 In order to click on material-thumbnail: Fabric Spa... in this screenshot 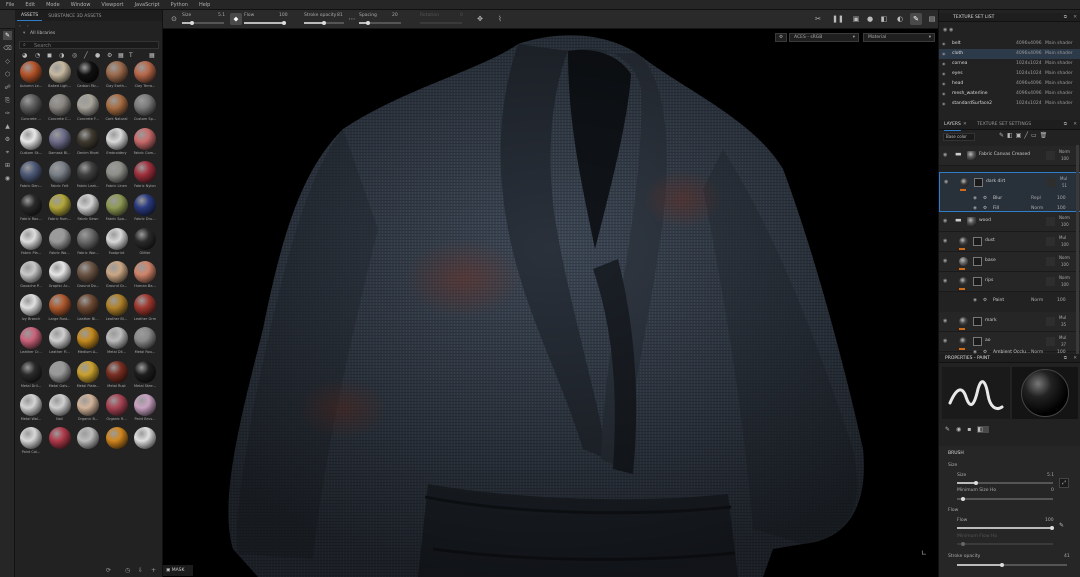, I will do `click(117, 209)`.